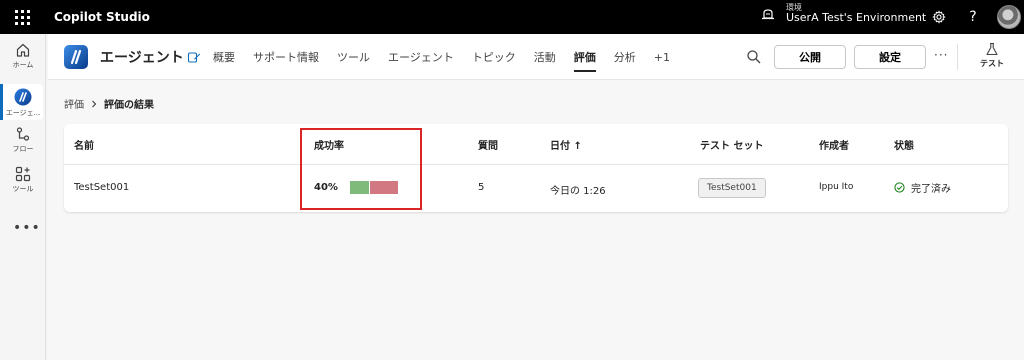  I want to click on help-button: ?, so click(973, 17).